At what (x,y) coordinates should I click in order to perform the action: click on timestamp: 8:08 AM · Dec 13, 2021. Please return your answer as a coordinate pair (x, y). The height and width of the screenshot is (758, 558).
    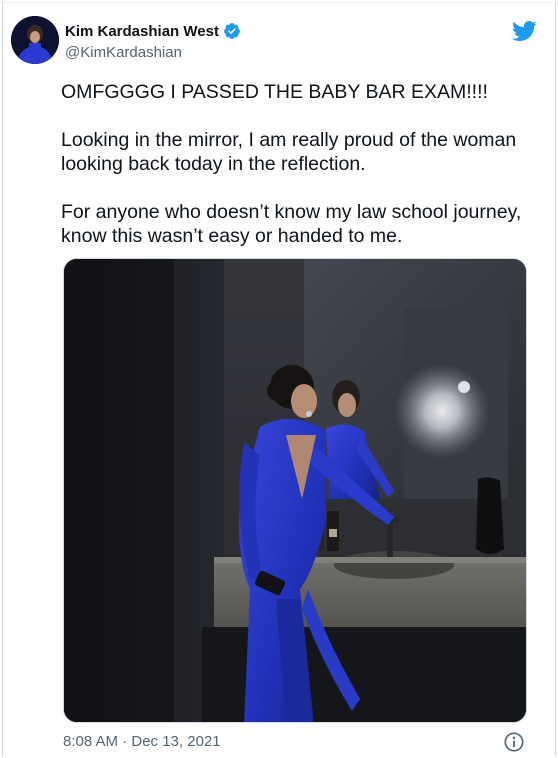
    Looking at the image, I should click on (142, 741).